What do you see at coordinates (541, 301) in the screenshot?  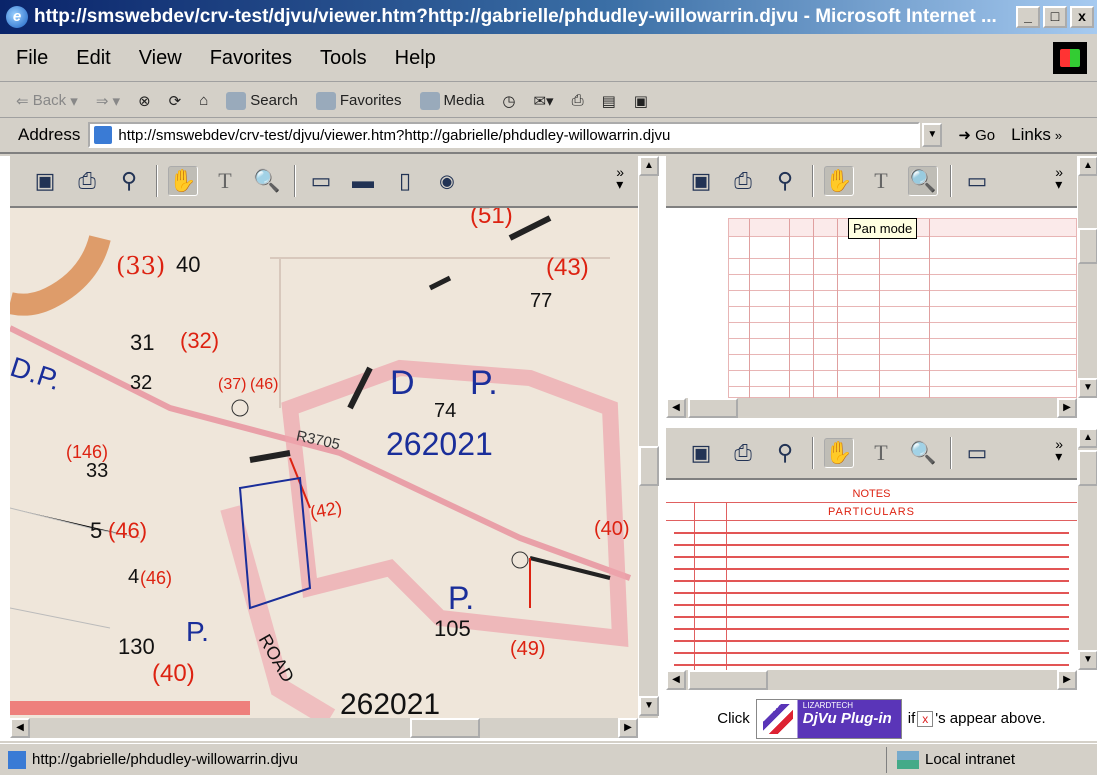 I see `map-label: 77` at bounding box center [541, 301].